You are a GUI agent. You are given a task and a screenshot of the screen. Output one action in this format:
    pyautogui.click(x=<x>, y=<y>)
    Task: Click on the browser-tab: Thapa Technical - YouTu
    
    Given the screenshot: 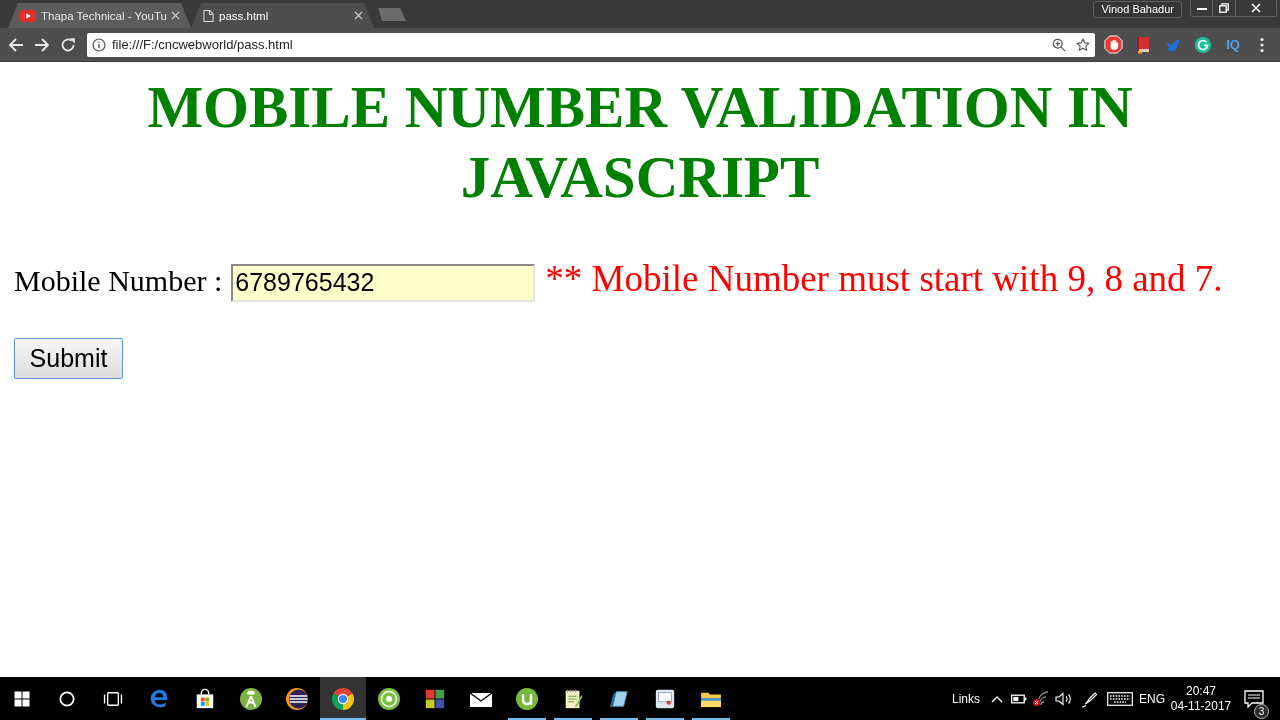 What is the action you would take?
    pyautogui.click(x=99, y=15)
    